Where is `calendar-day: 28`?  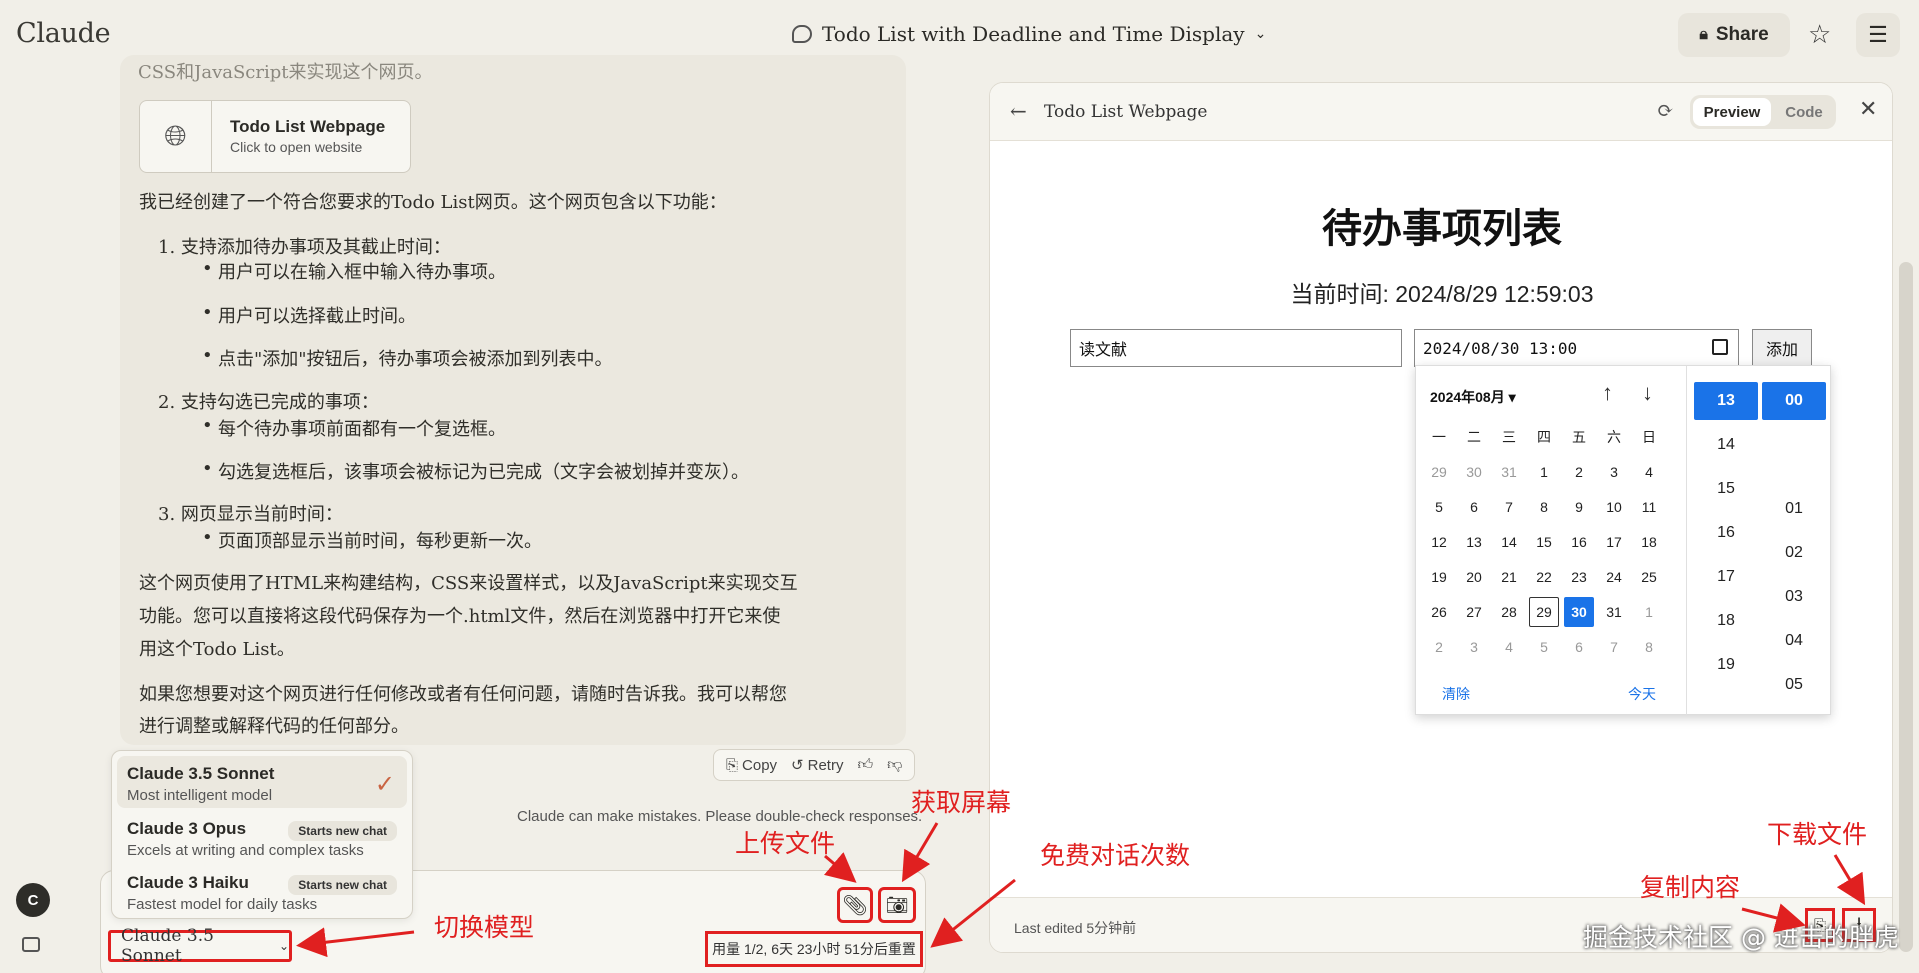 calendar-day: 28 is located at coordinates (1509, 612).